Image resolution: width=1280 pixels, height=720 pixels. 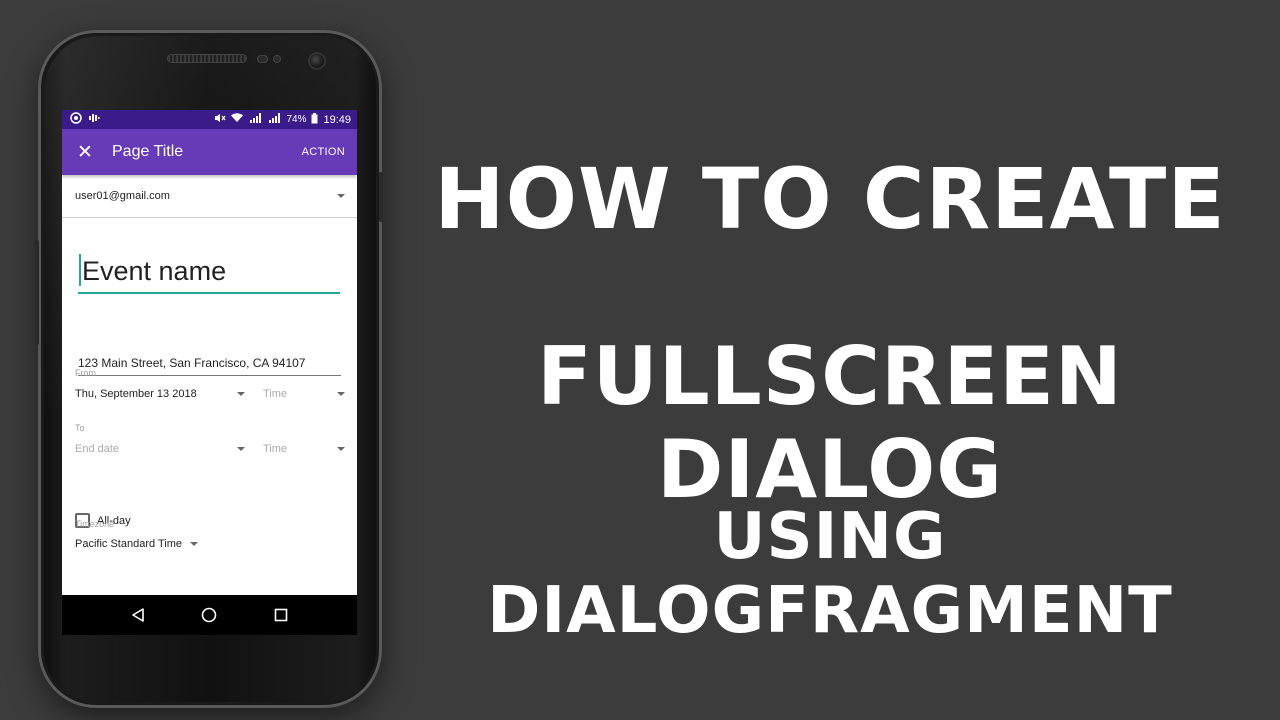 I want to click on timezone-value: Pacific Standard Time, so click(x=128, y=544).